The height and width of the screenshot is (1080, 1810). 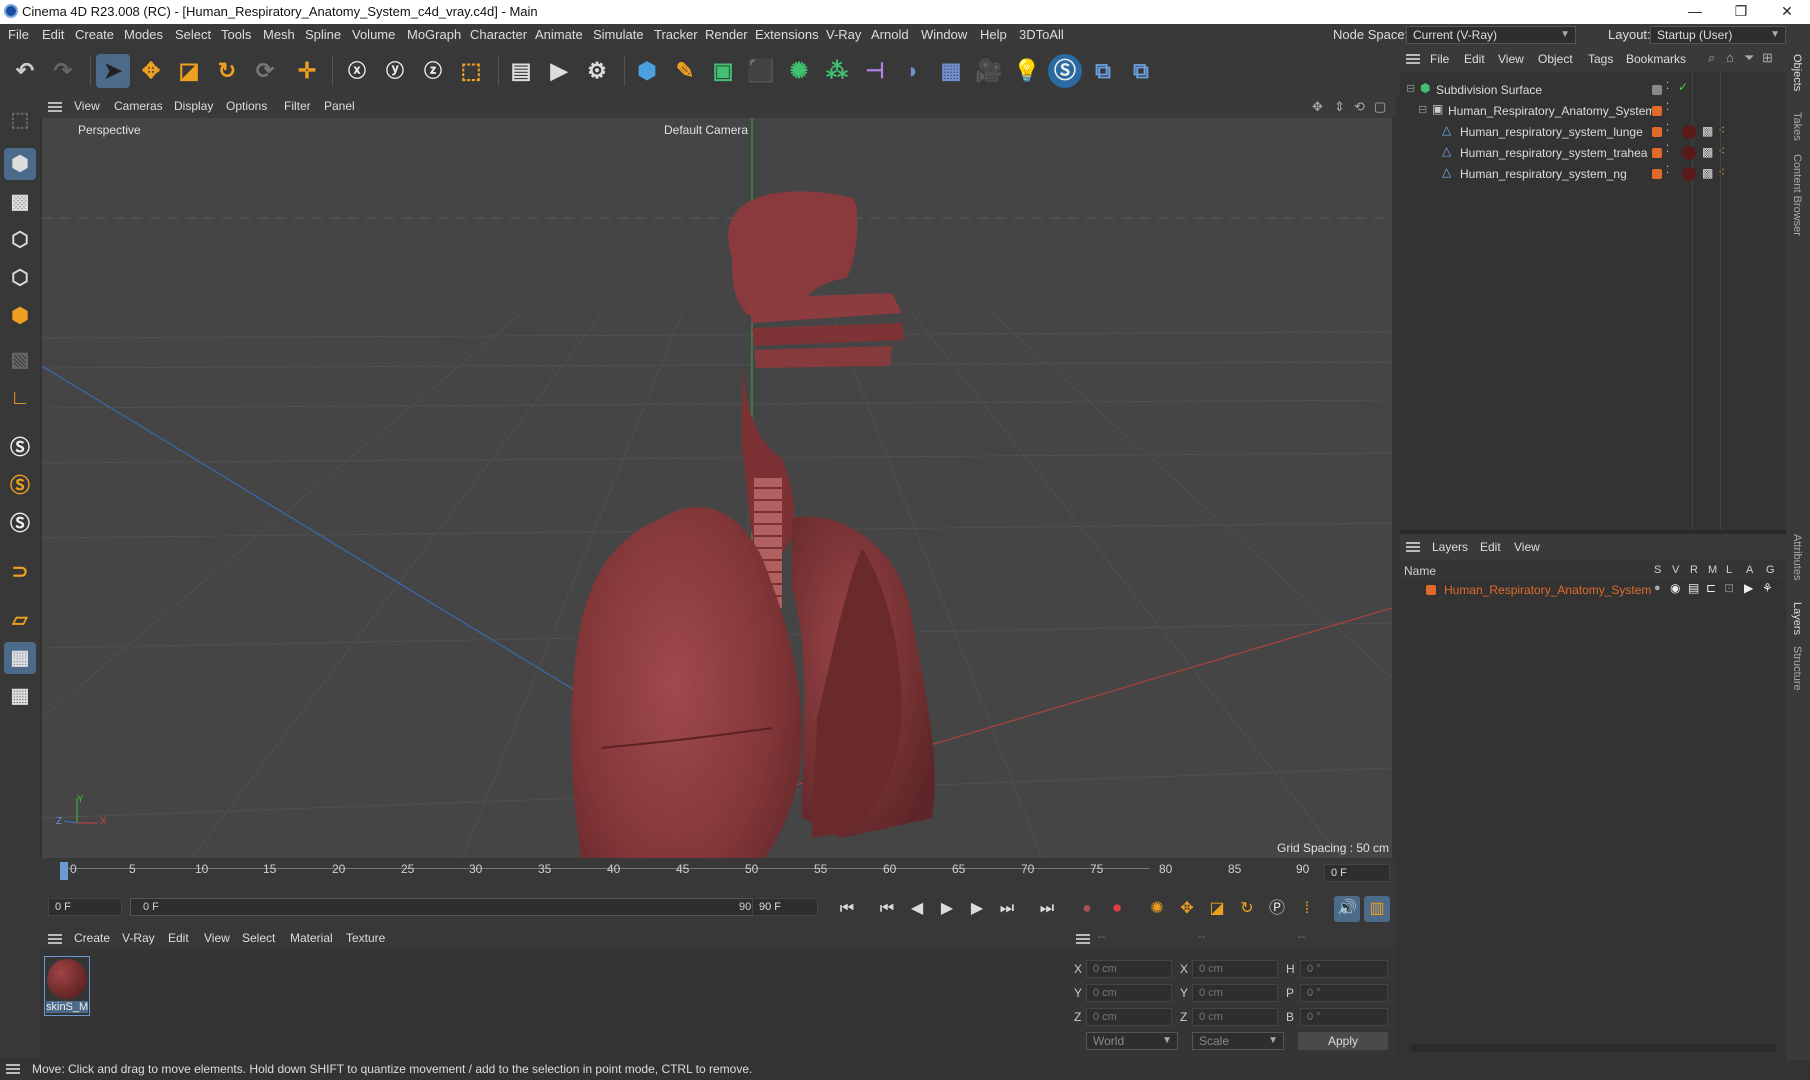 What do you see at coordinates (297, 106) in the screenshot?
I see `viewport-menu-filter: Filter` at bounding box center [297, 106].